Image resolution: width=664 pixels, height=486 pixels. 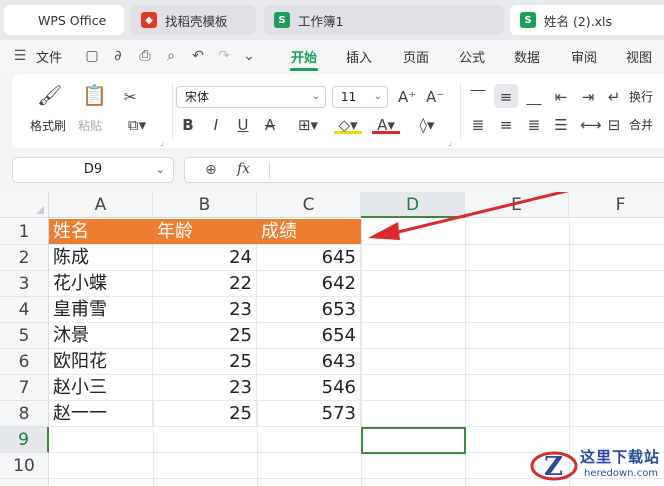 I want to click on svg-text: Z, so click(x=553, y=467).